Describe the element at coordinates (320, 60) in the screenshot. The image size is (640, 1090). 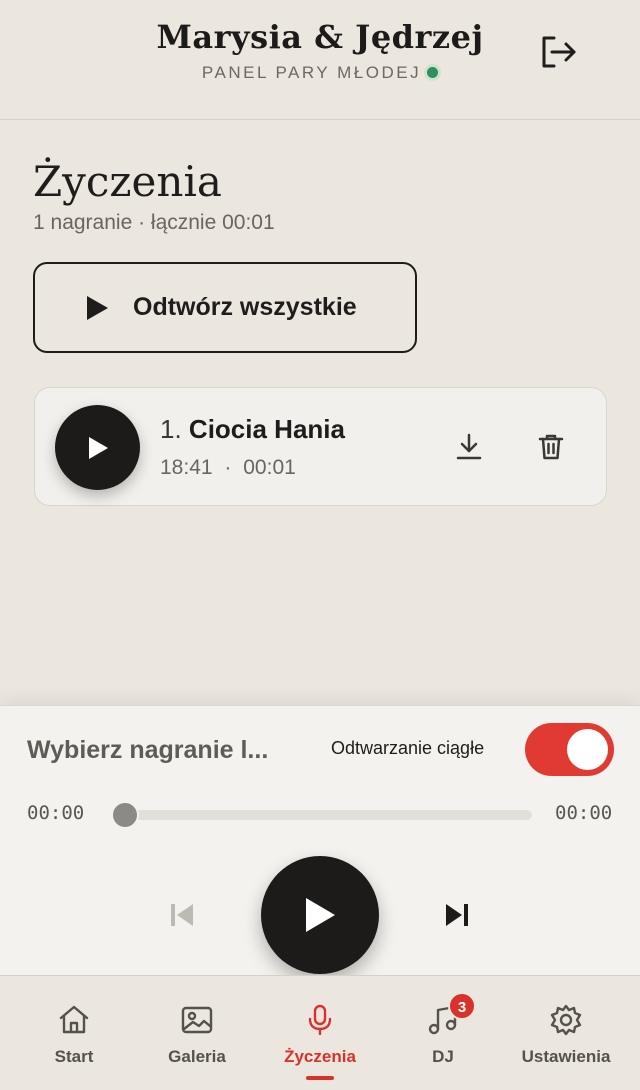
I see `app-header: Marysia & Jędrzej PANEL PARY MŁODEJ` at that location.